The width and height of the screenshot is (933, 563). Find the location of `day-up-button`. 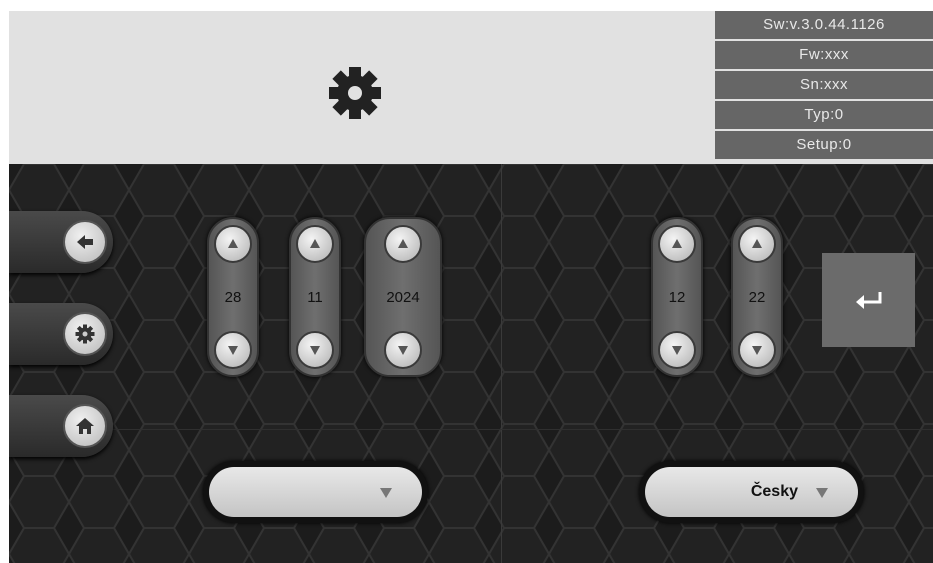

day-up-button is located at coordinates (233, 244).